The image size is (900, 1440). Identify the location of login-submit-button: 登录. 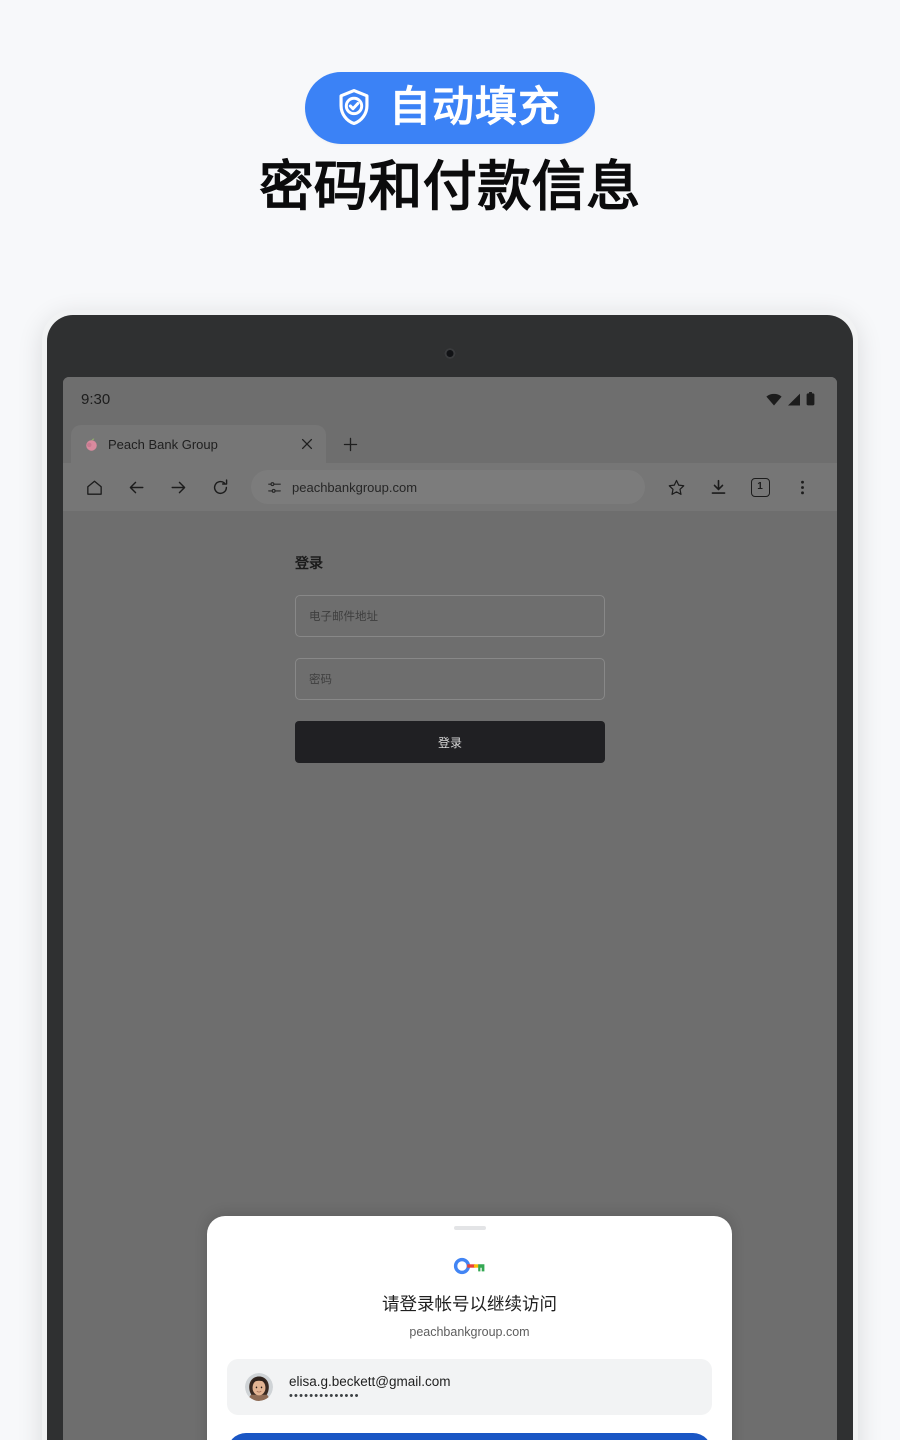
(450, 742).